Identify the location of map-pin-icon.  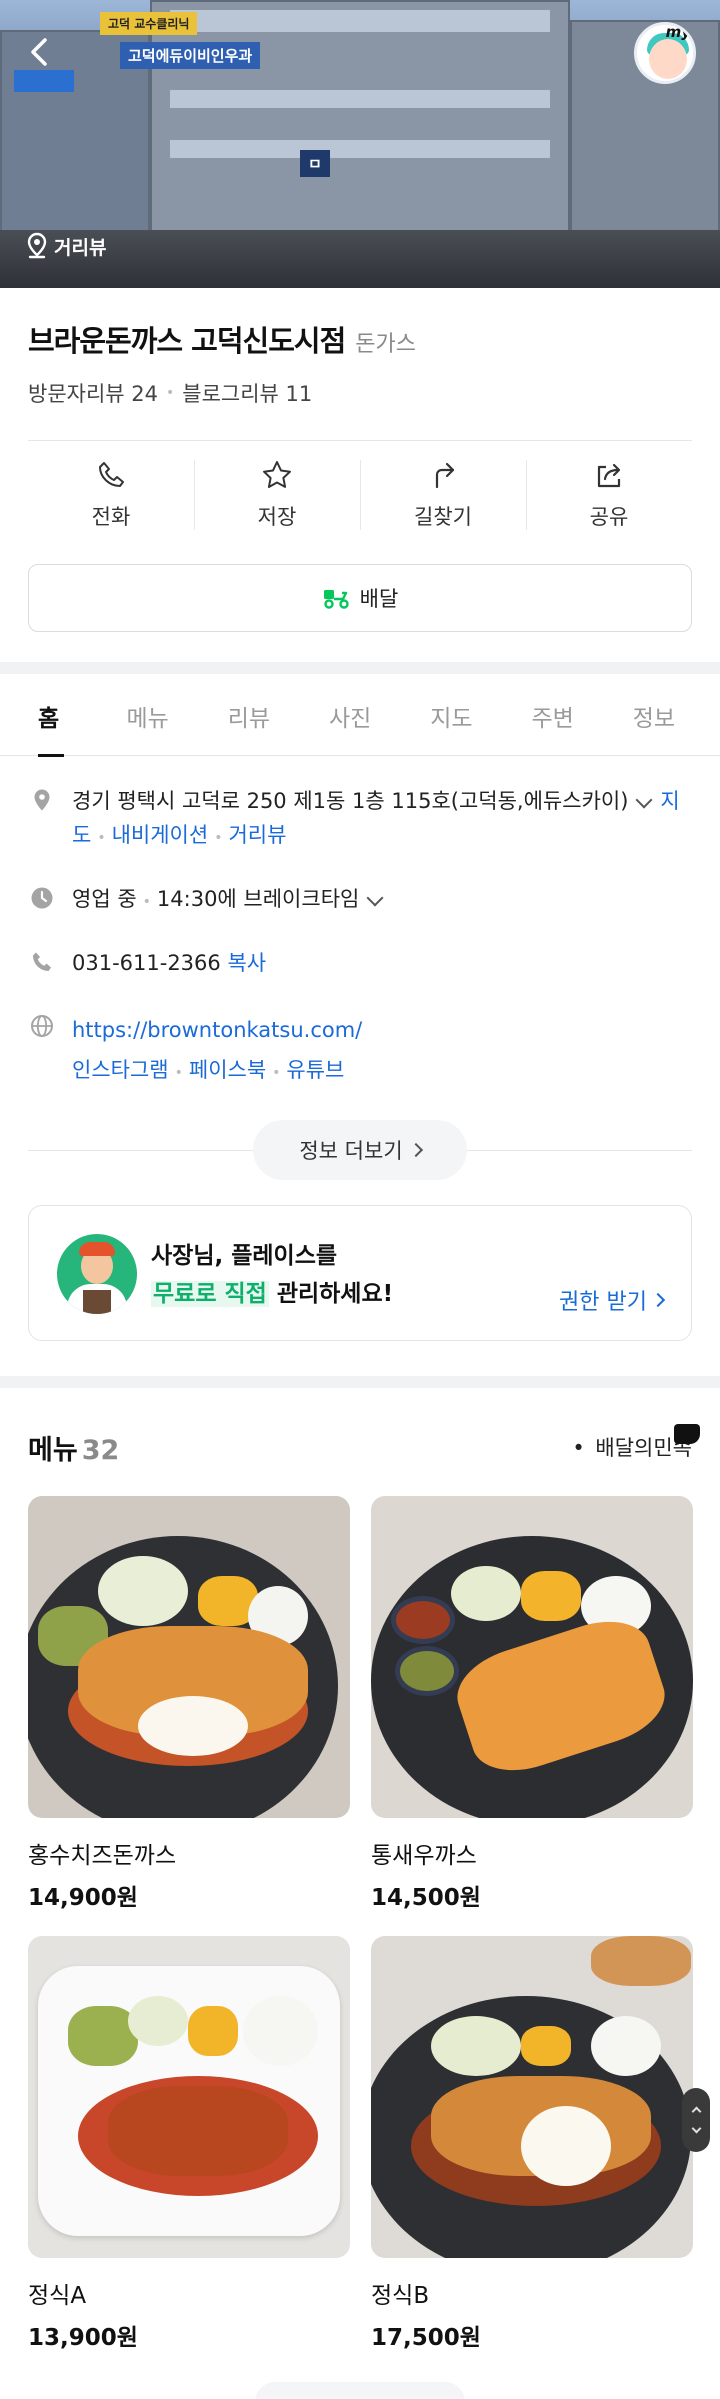
(37, 245).